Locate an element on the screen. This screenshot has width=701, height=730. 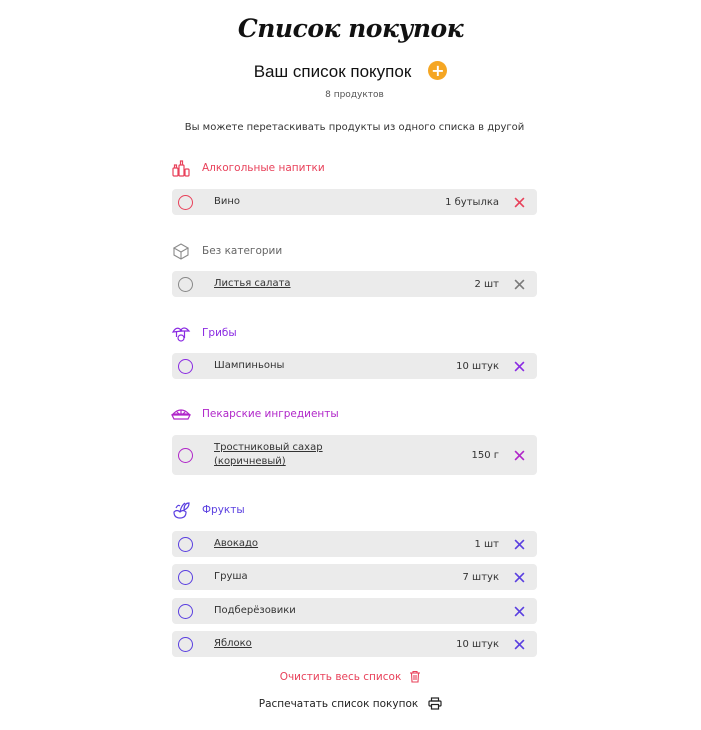
list-item: Листья салата 2 шт is located at coordinates (354, 284).